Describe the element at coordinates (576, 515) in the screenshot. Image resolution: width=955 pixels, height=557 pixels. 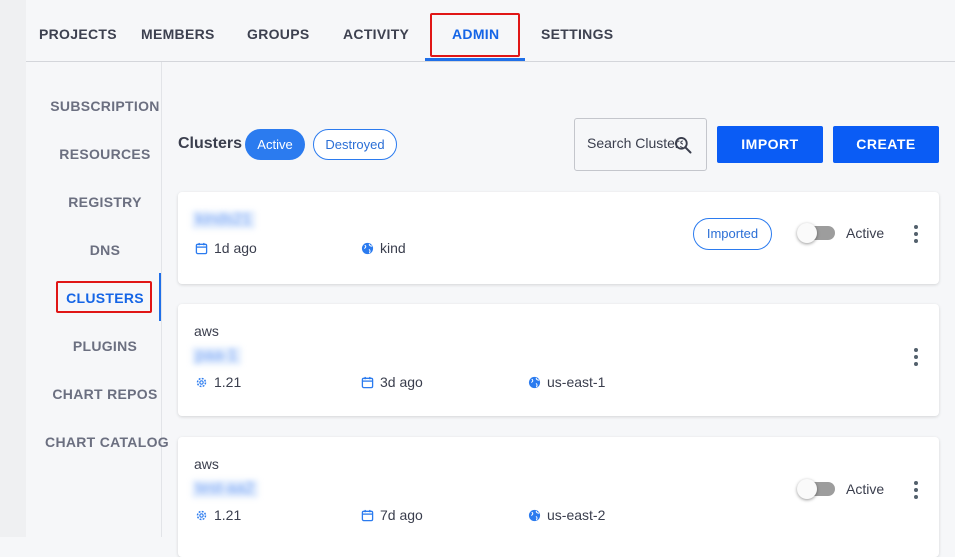
I see `region-text: us-east-2` at that location.